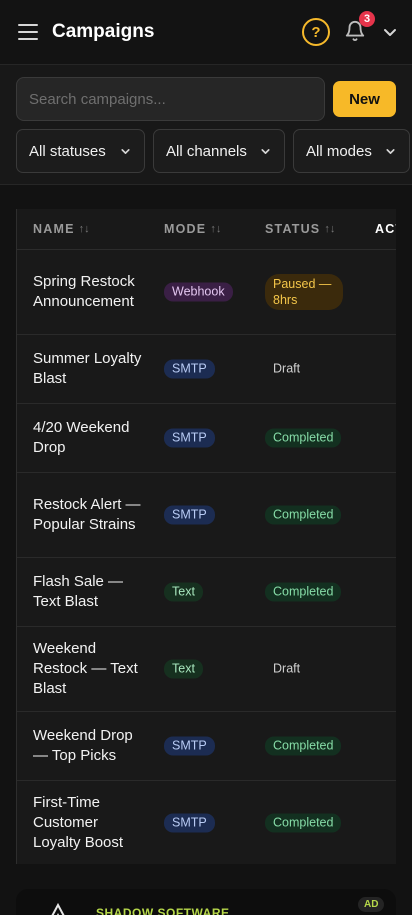  Describe the element at coordinates (170, 99) in the screenshot. I see `search-input` at that location.